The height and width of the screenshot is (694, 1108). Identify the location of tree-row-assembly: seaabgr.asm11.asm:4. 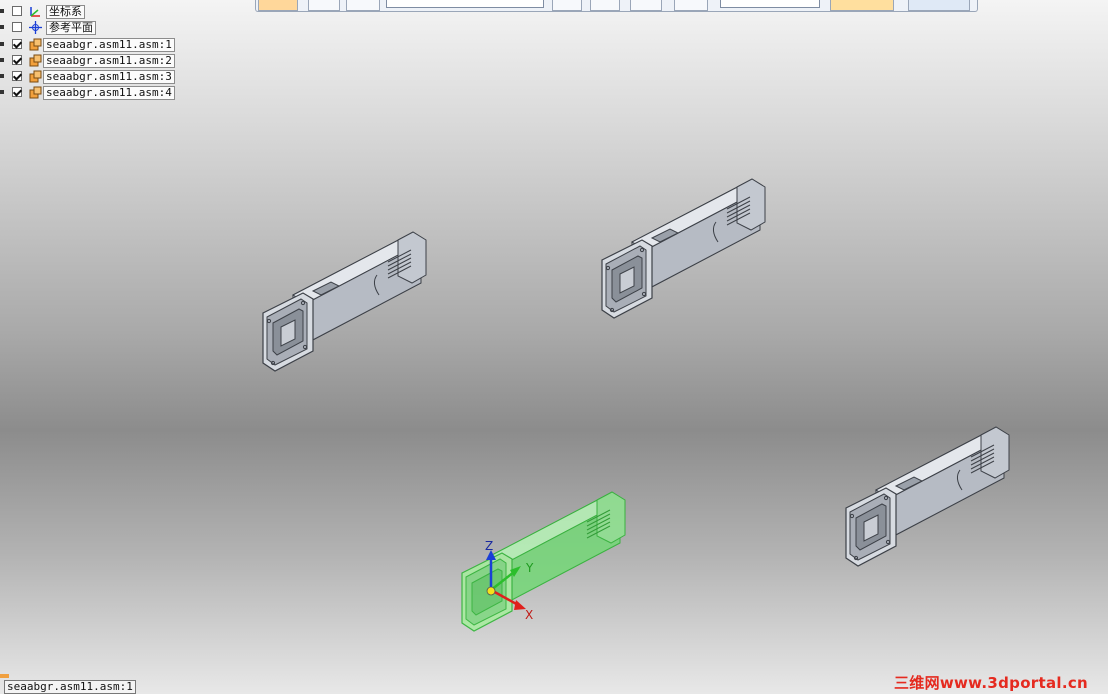
(95, 92).